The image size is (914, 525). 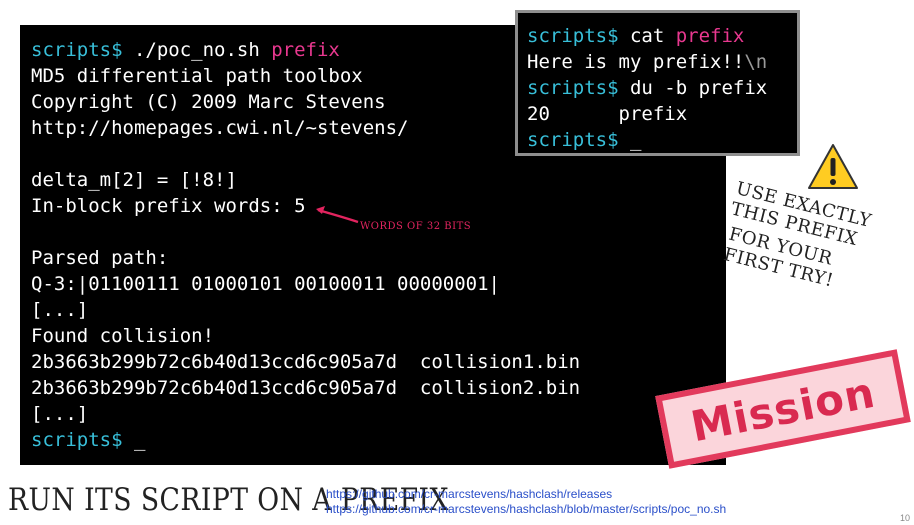 I want to click on main-terminal-text: prefix, so click(x=305, y=50).